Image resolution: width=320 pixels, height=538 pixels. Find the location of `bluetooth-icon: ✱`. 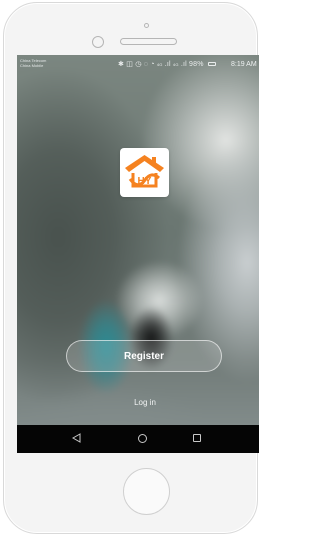

bluetooth-icon: ✱ is located at coordinates (121, 64).